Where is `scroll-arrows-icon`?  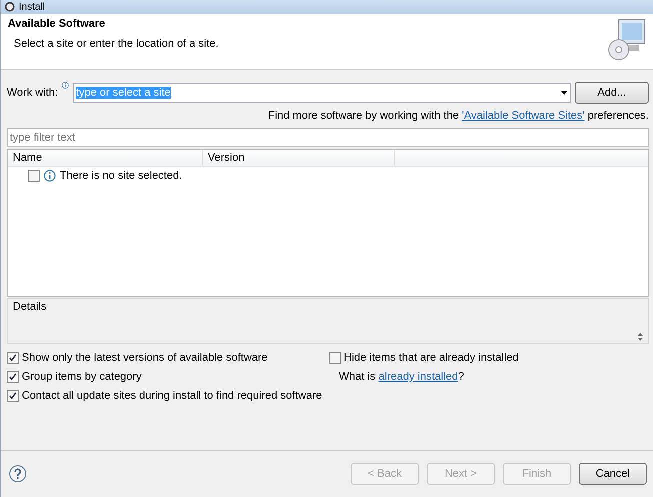
scroll-arrows-icon is located at coordinates (640, 337).